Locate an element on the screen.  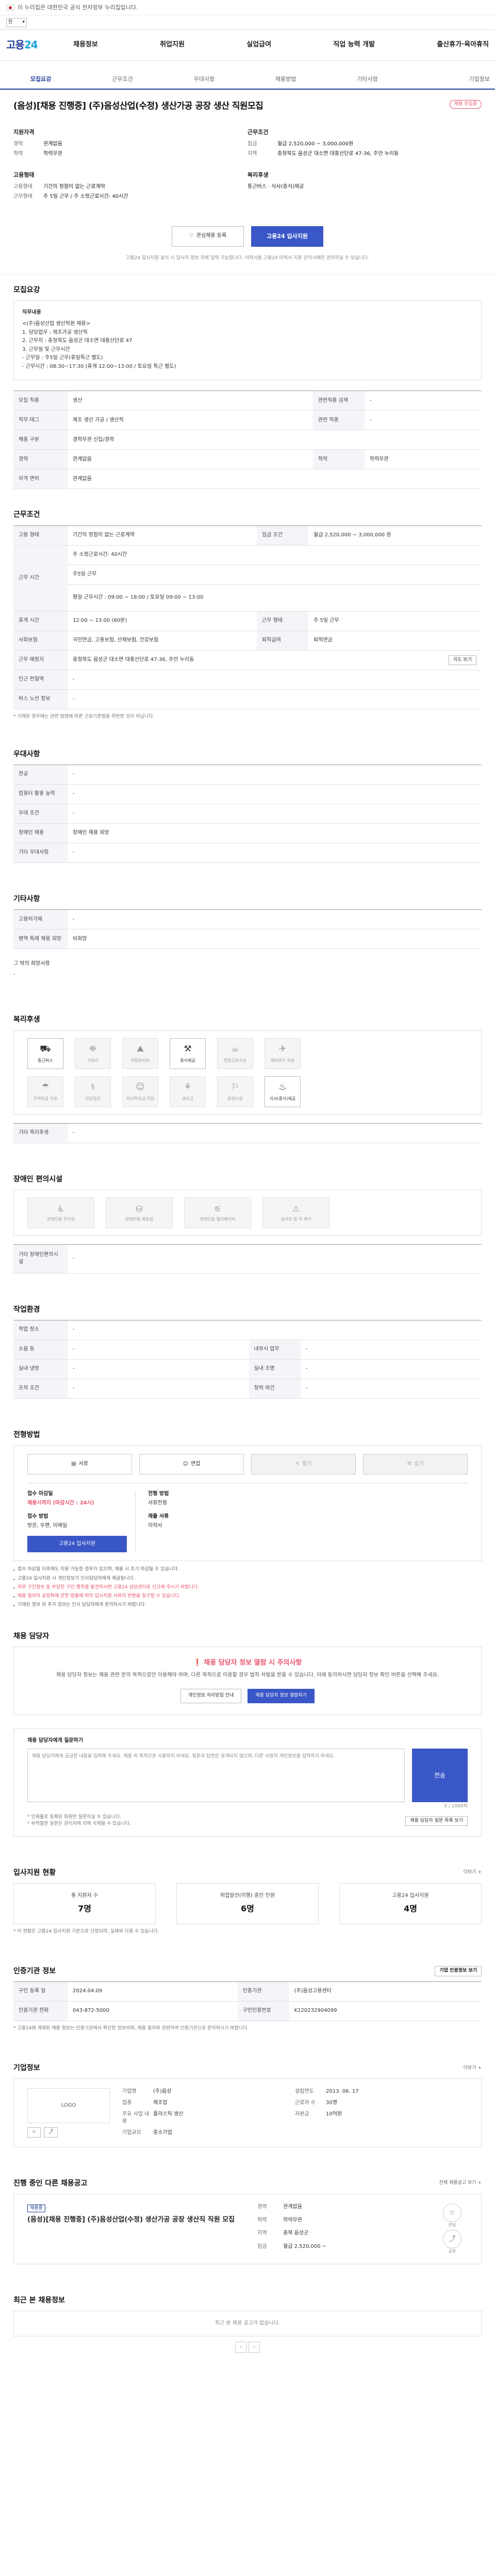
status-more-link: 더보기 + is located at coordinates (473, 1872).